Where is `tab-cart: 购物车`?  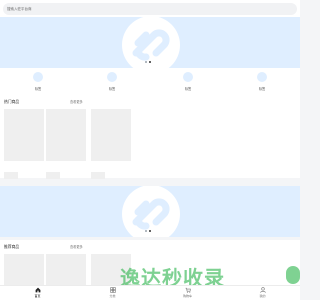 tab-cart: 购物车 is located at coordinates (187, 293).